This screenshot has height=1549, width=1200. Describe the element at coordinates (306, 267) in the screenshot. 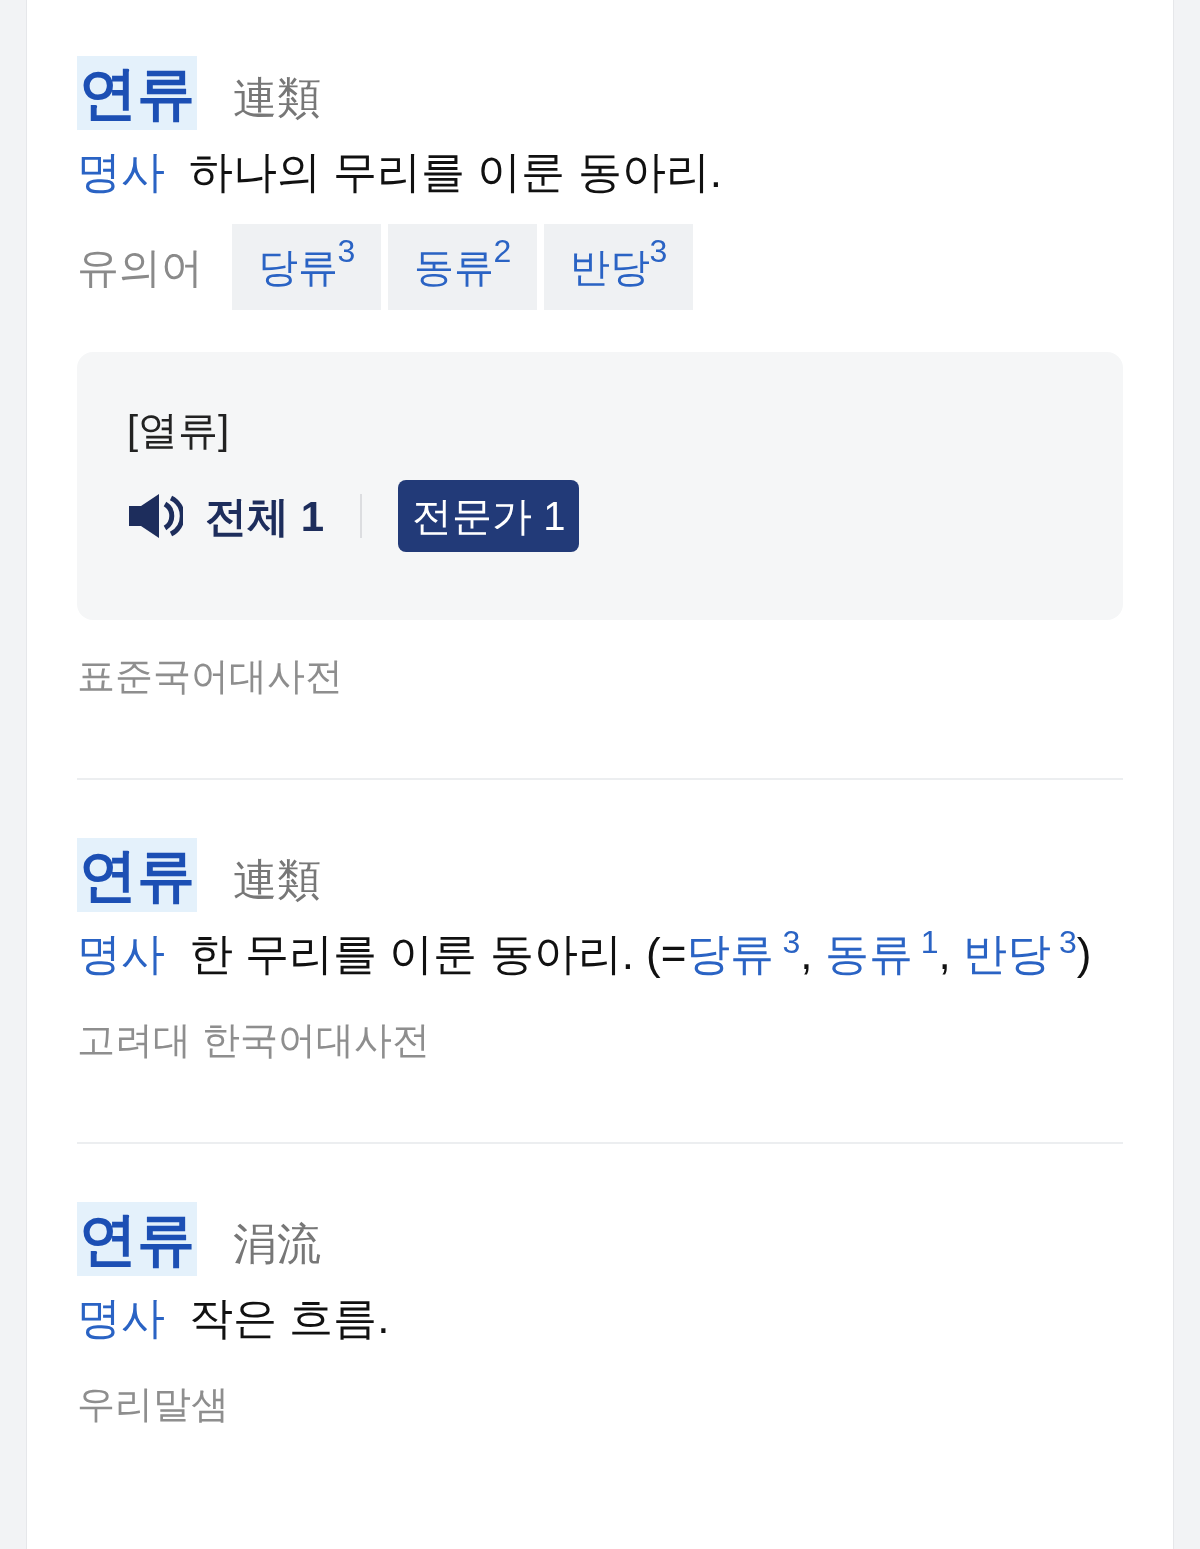

I see `synonym-chip: 당류$^{3}$` at that location.